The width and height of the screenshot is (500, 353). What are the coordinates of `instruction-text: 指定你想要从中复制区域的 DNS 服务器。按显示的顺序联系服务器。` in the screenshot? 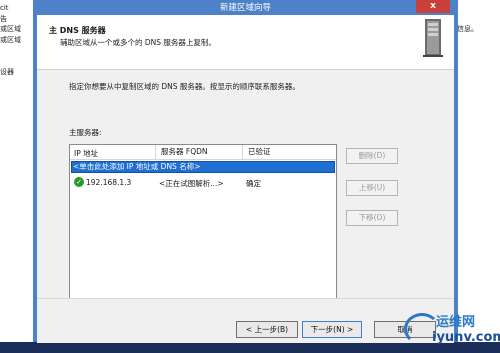 It's located at (184, 86).